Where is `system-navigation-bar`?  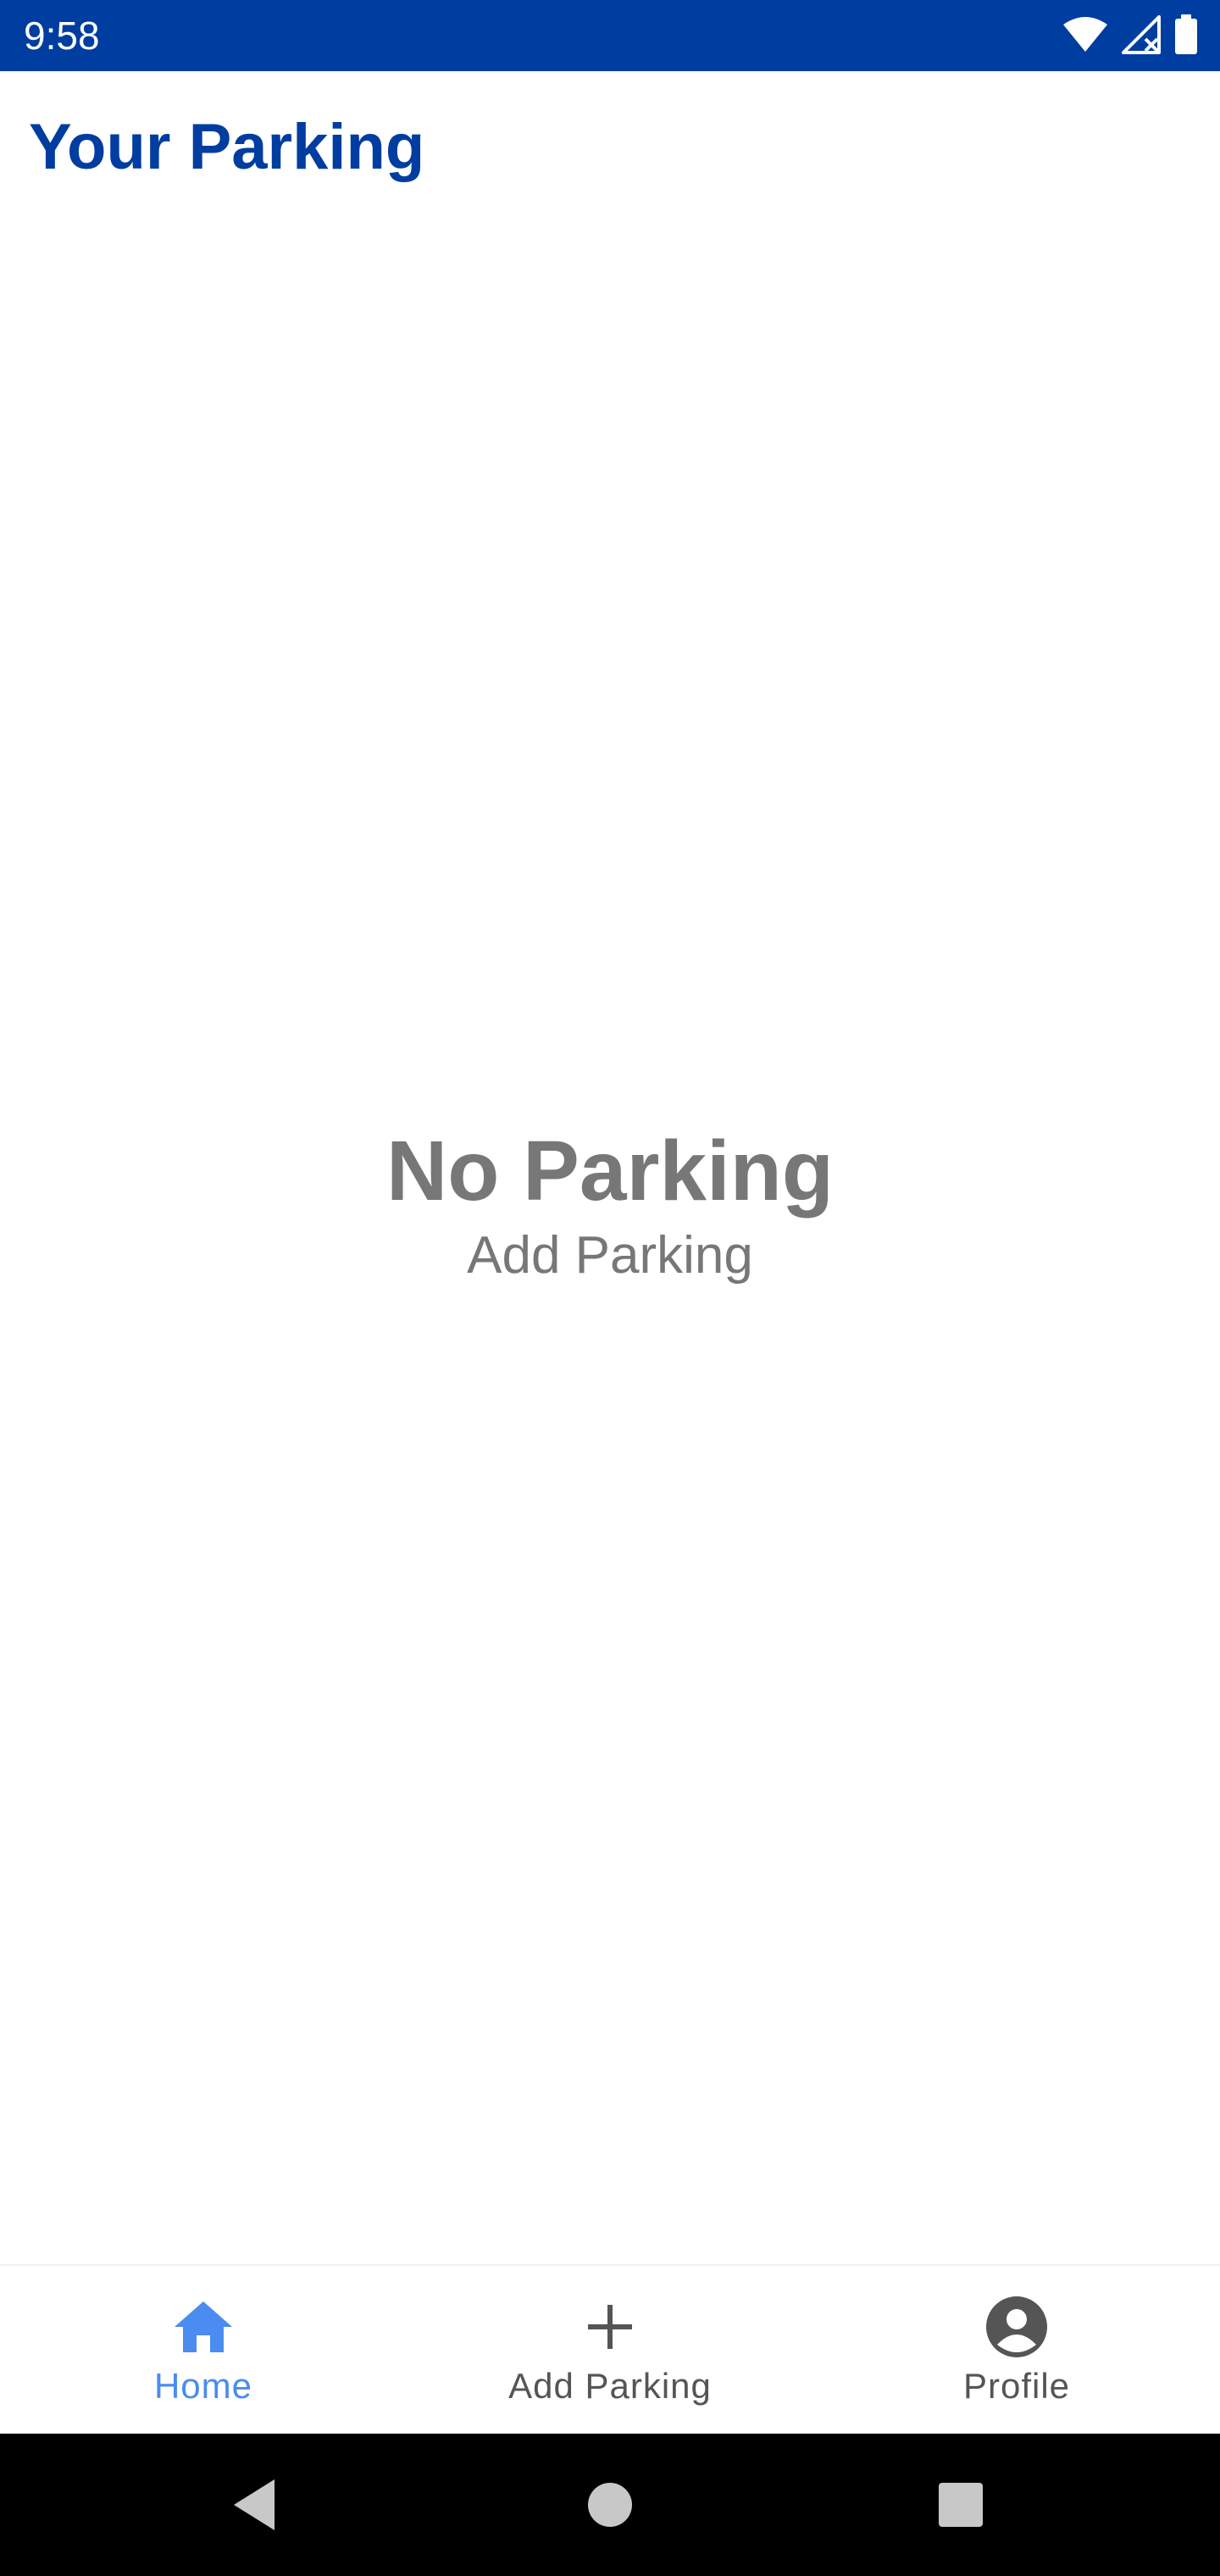
system-navigation-bar is located at coordinates (610, 2505).